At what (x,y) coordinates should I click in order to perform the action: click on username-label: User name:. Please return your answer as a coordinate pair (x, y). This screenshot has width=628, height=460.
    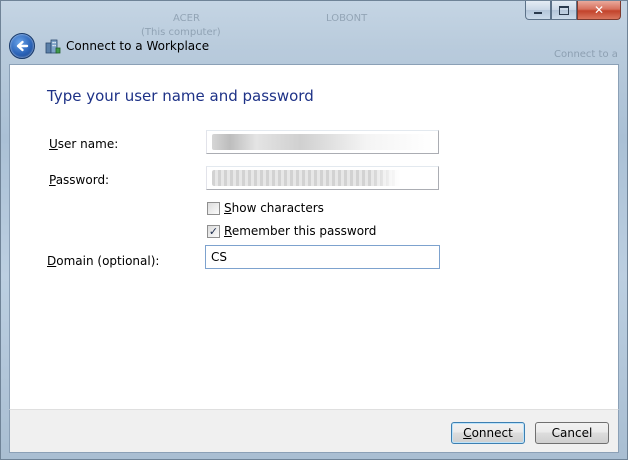
    Looking at the image, I should click on (84, 144).